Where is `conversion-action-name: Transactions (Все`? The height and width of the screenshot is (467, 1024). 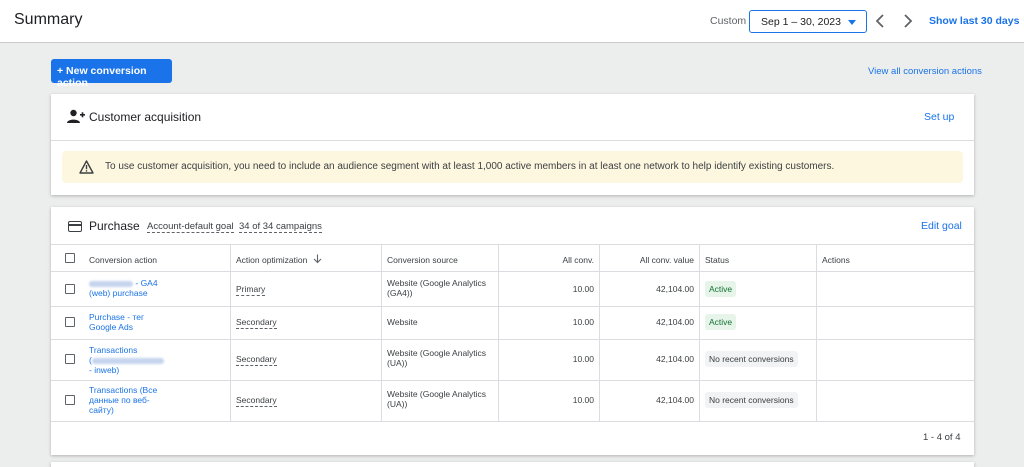 conversion-action-name: Transactions (Все is located at coordinates (123, 390).